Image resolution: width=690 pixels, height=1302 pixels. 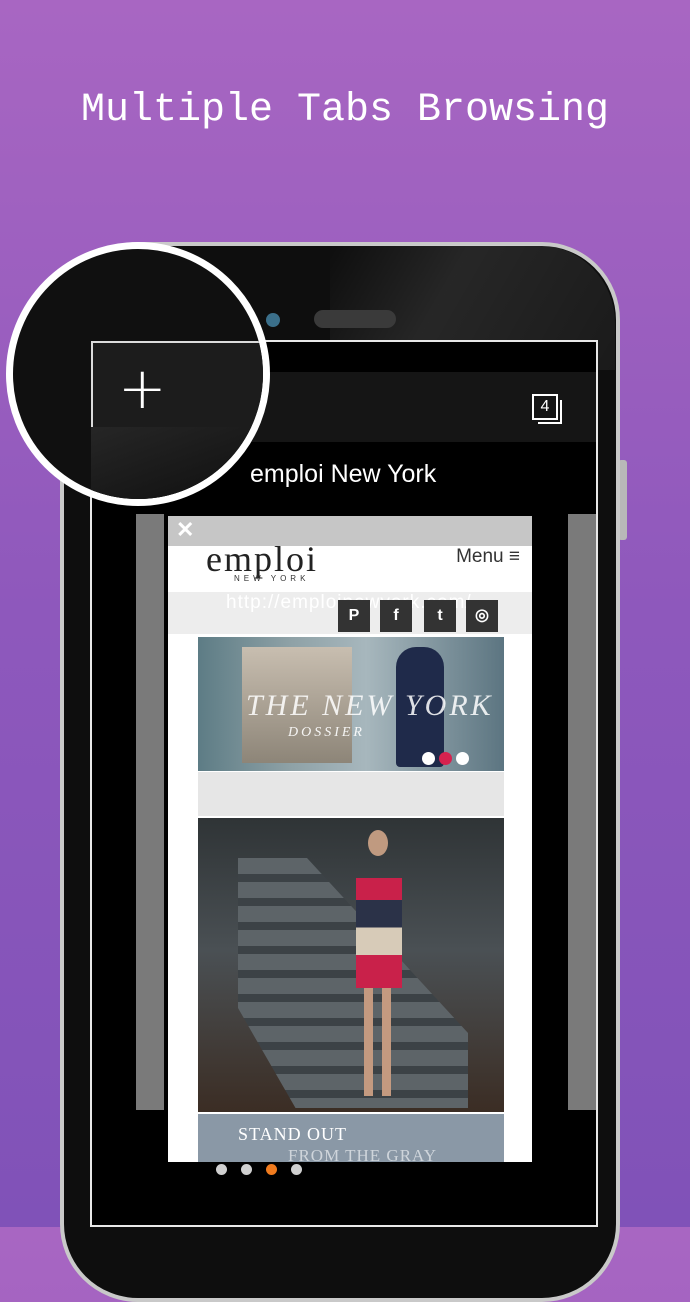 I want to click on hero-image-stairs, so click(x=351, y=965).